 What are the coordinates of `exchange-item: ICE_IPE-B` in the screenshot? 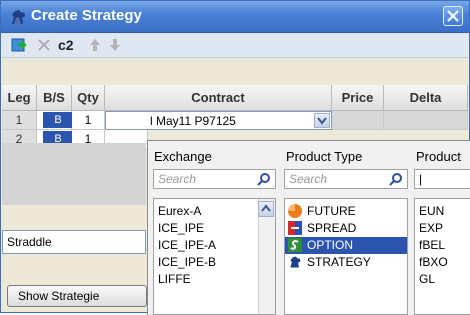 It's located at (214, 262).